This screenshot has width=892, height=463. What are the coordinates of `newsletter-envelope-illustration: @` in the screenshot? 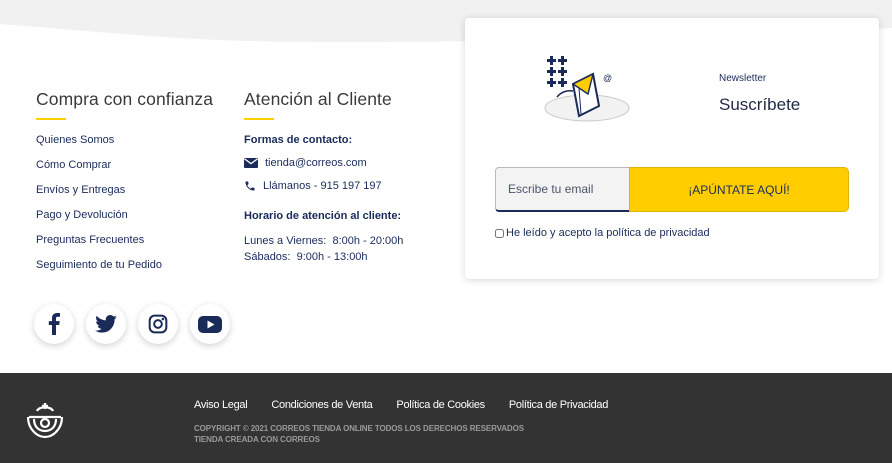 It's located at (587, 89).